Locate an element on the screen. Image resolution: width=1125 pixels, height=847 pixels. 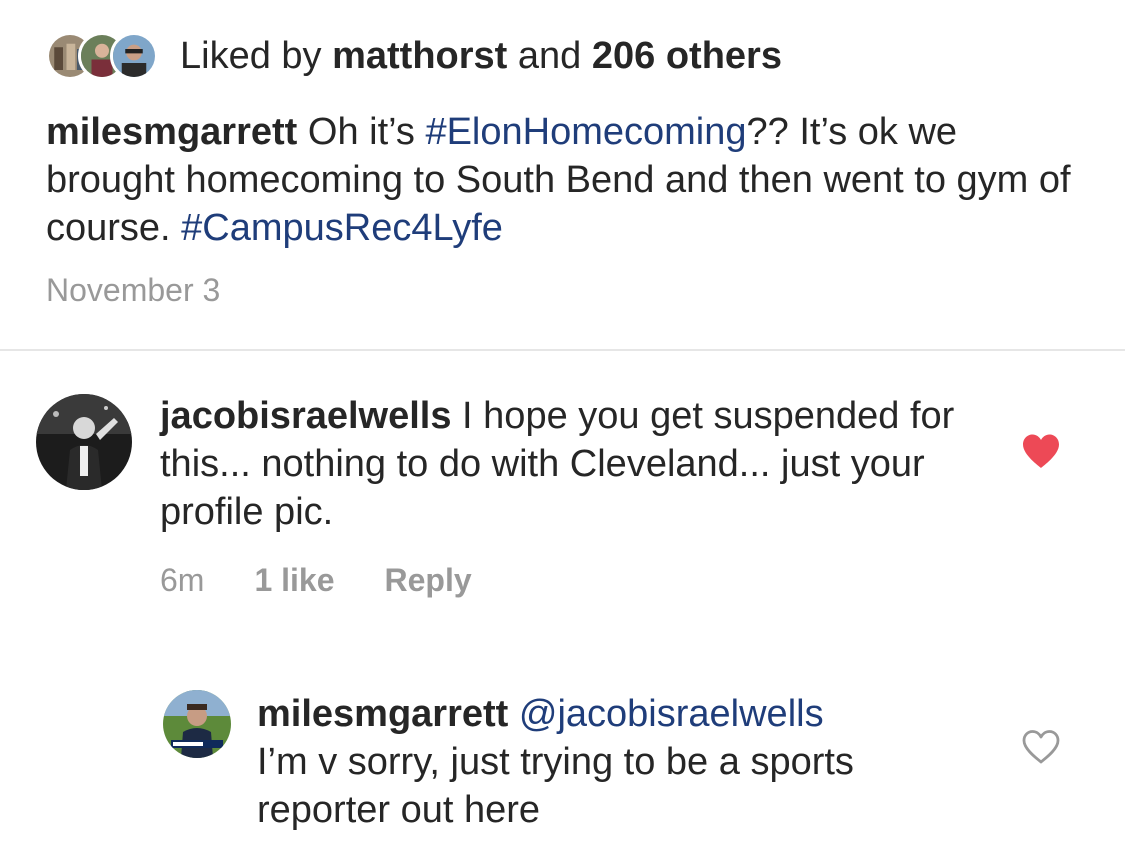
post-date: November 3 is located at coordinates (133, 290).